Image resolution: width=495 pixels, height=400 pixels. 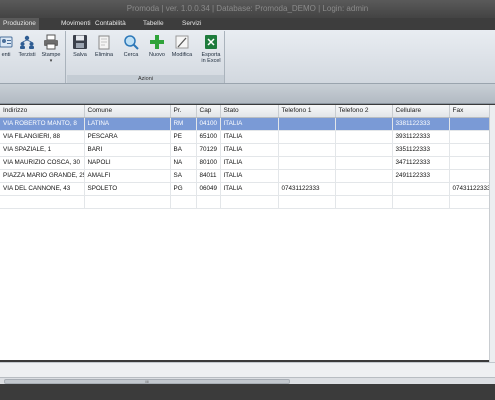 What do you see at coordinates (127, 163) in the screenshot?
I see `cell-comune: NAPOLI` at bounding box center [127, 163].